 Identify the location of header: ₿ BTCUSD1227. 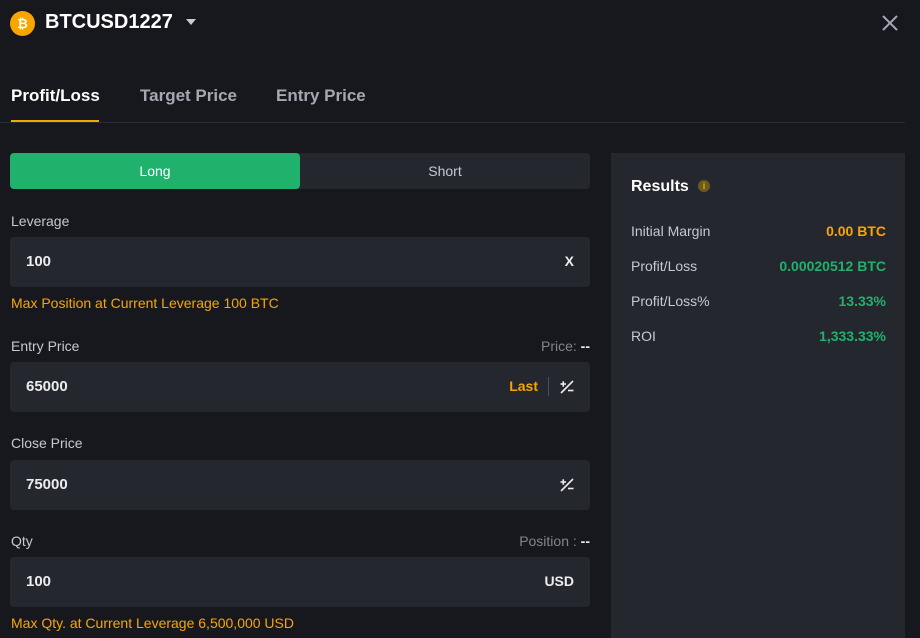
(460, 23).